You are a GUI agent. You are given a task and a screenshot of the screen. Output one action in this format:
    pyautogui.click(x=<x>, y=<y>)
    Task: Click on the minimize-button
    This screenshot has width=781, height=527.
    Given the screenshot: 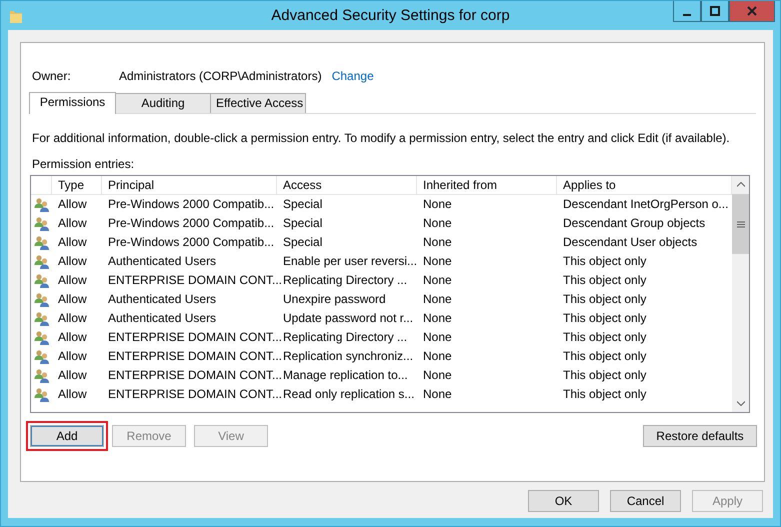 What is the action you would take?
    pyautogui.click(x=687, y=11)
    